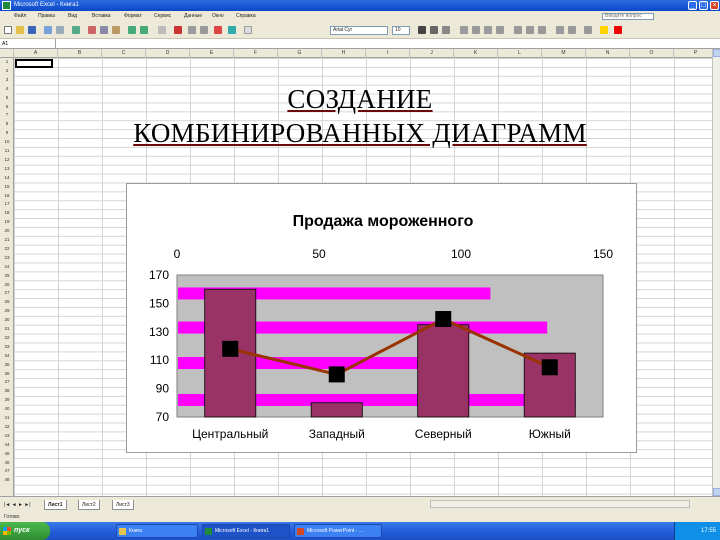 The image size is (720, 540). I want to click on new-icon, so click(8, 30).